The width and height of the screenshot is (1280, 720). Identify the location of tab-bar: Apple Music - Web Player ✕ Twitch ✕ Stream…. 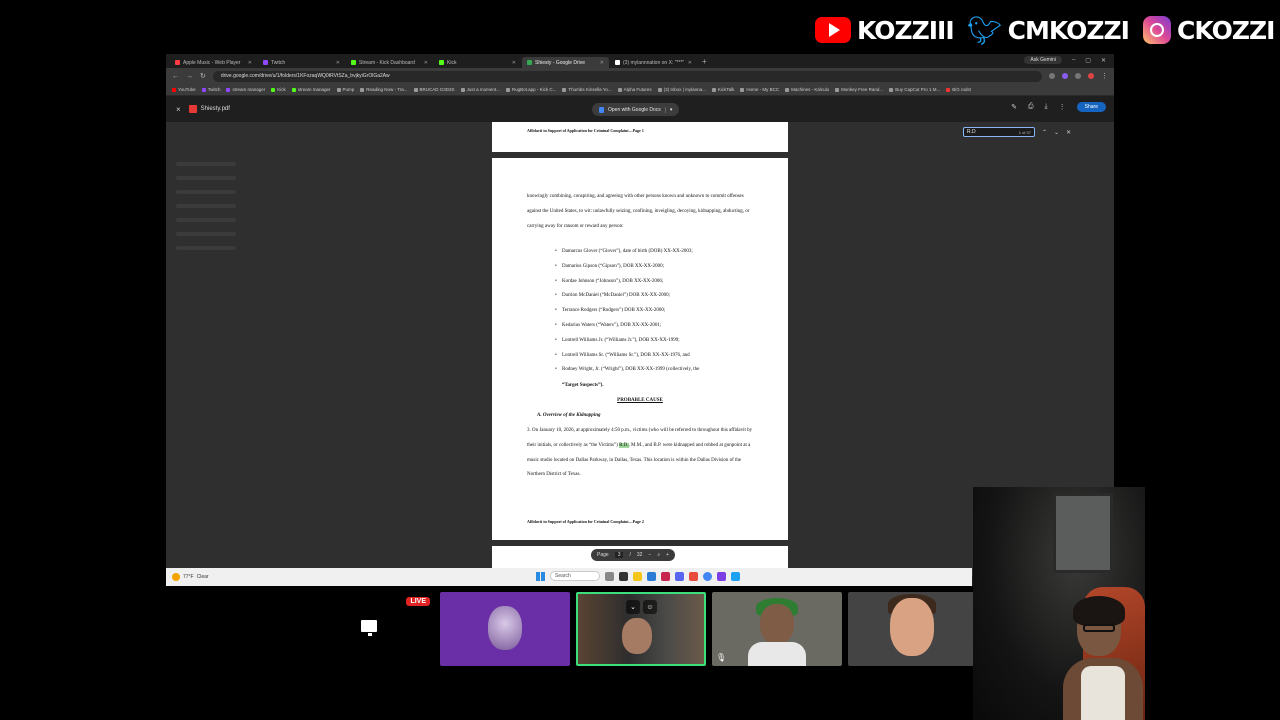
(640, 61).